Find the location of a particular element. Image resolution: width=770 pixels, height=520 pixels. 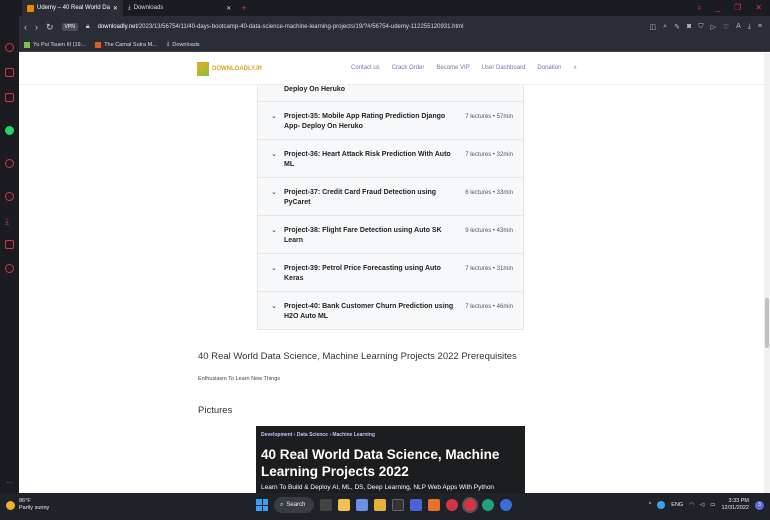

vpn-badge: VPN is located at coordinates (69, 27).